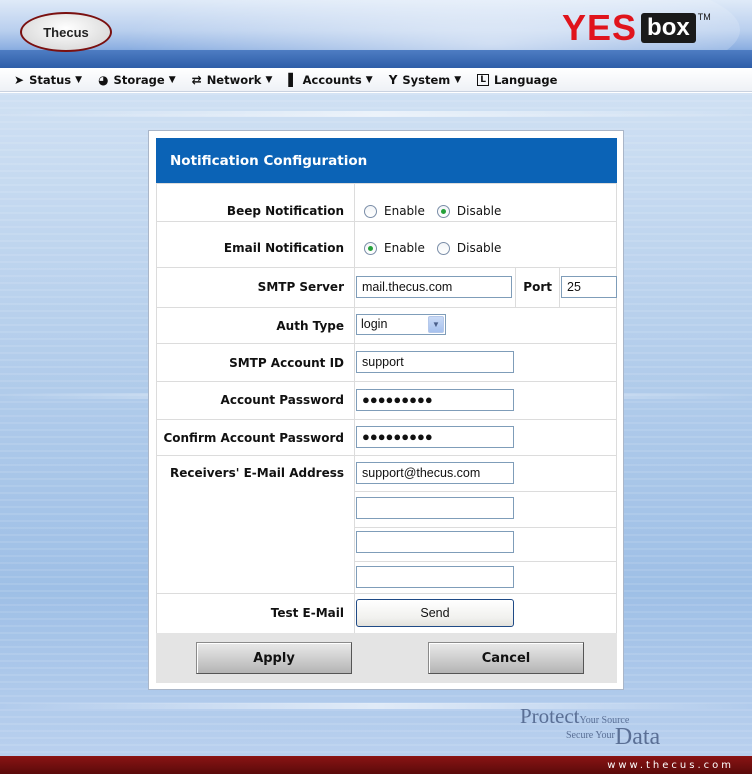 The height and width of the screenshot is (774, 752). I want to click on language-icon: L, so click(483, 79).